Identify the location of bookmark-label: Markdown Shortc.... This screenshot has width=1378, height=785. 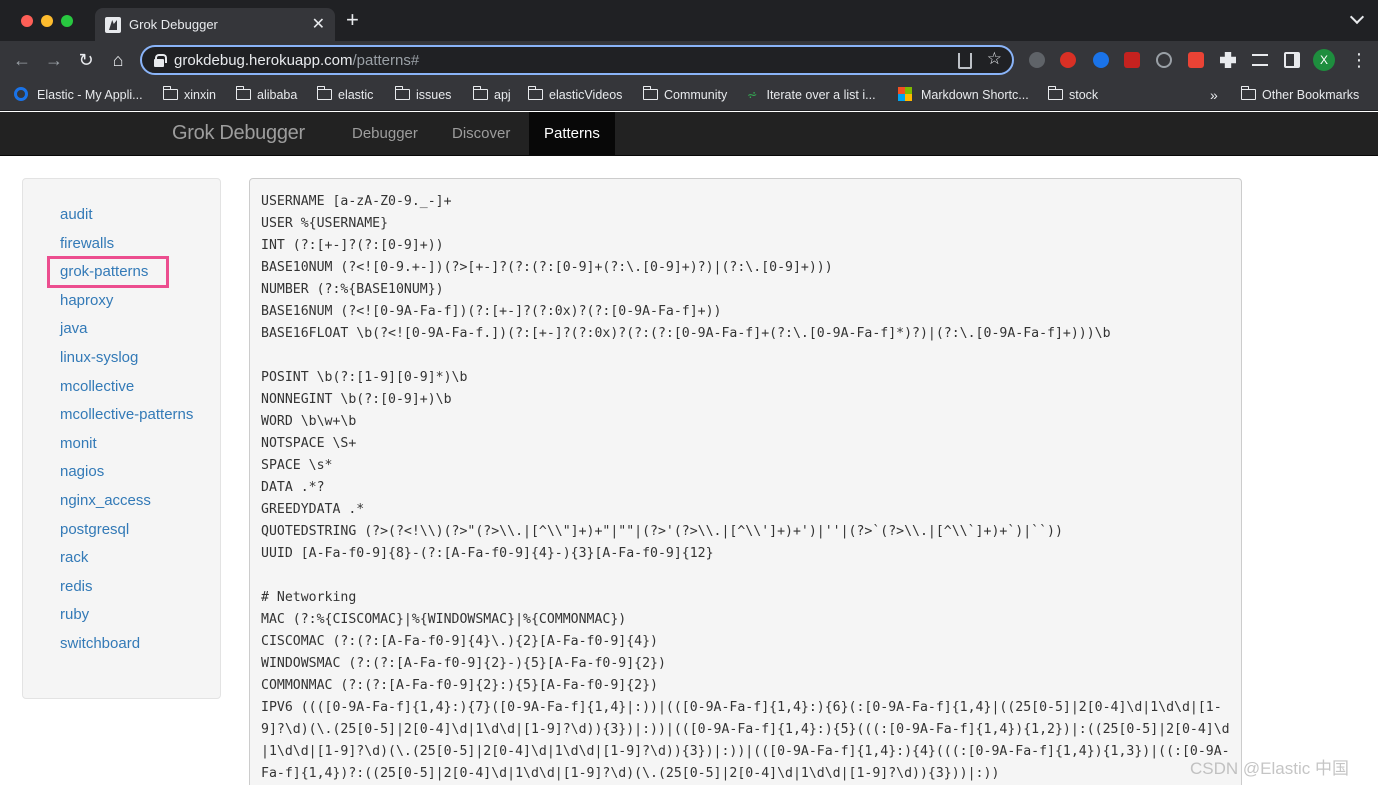
(975, 95).